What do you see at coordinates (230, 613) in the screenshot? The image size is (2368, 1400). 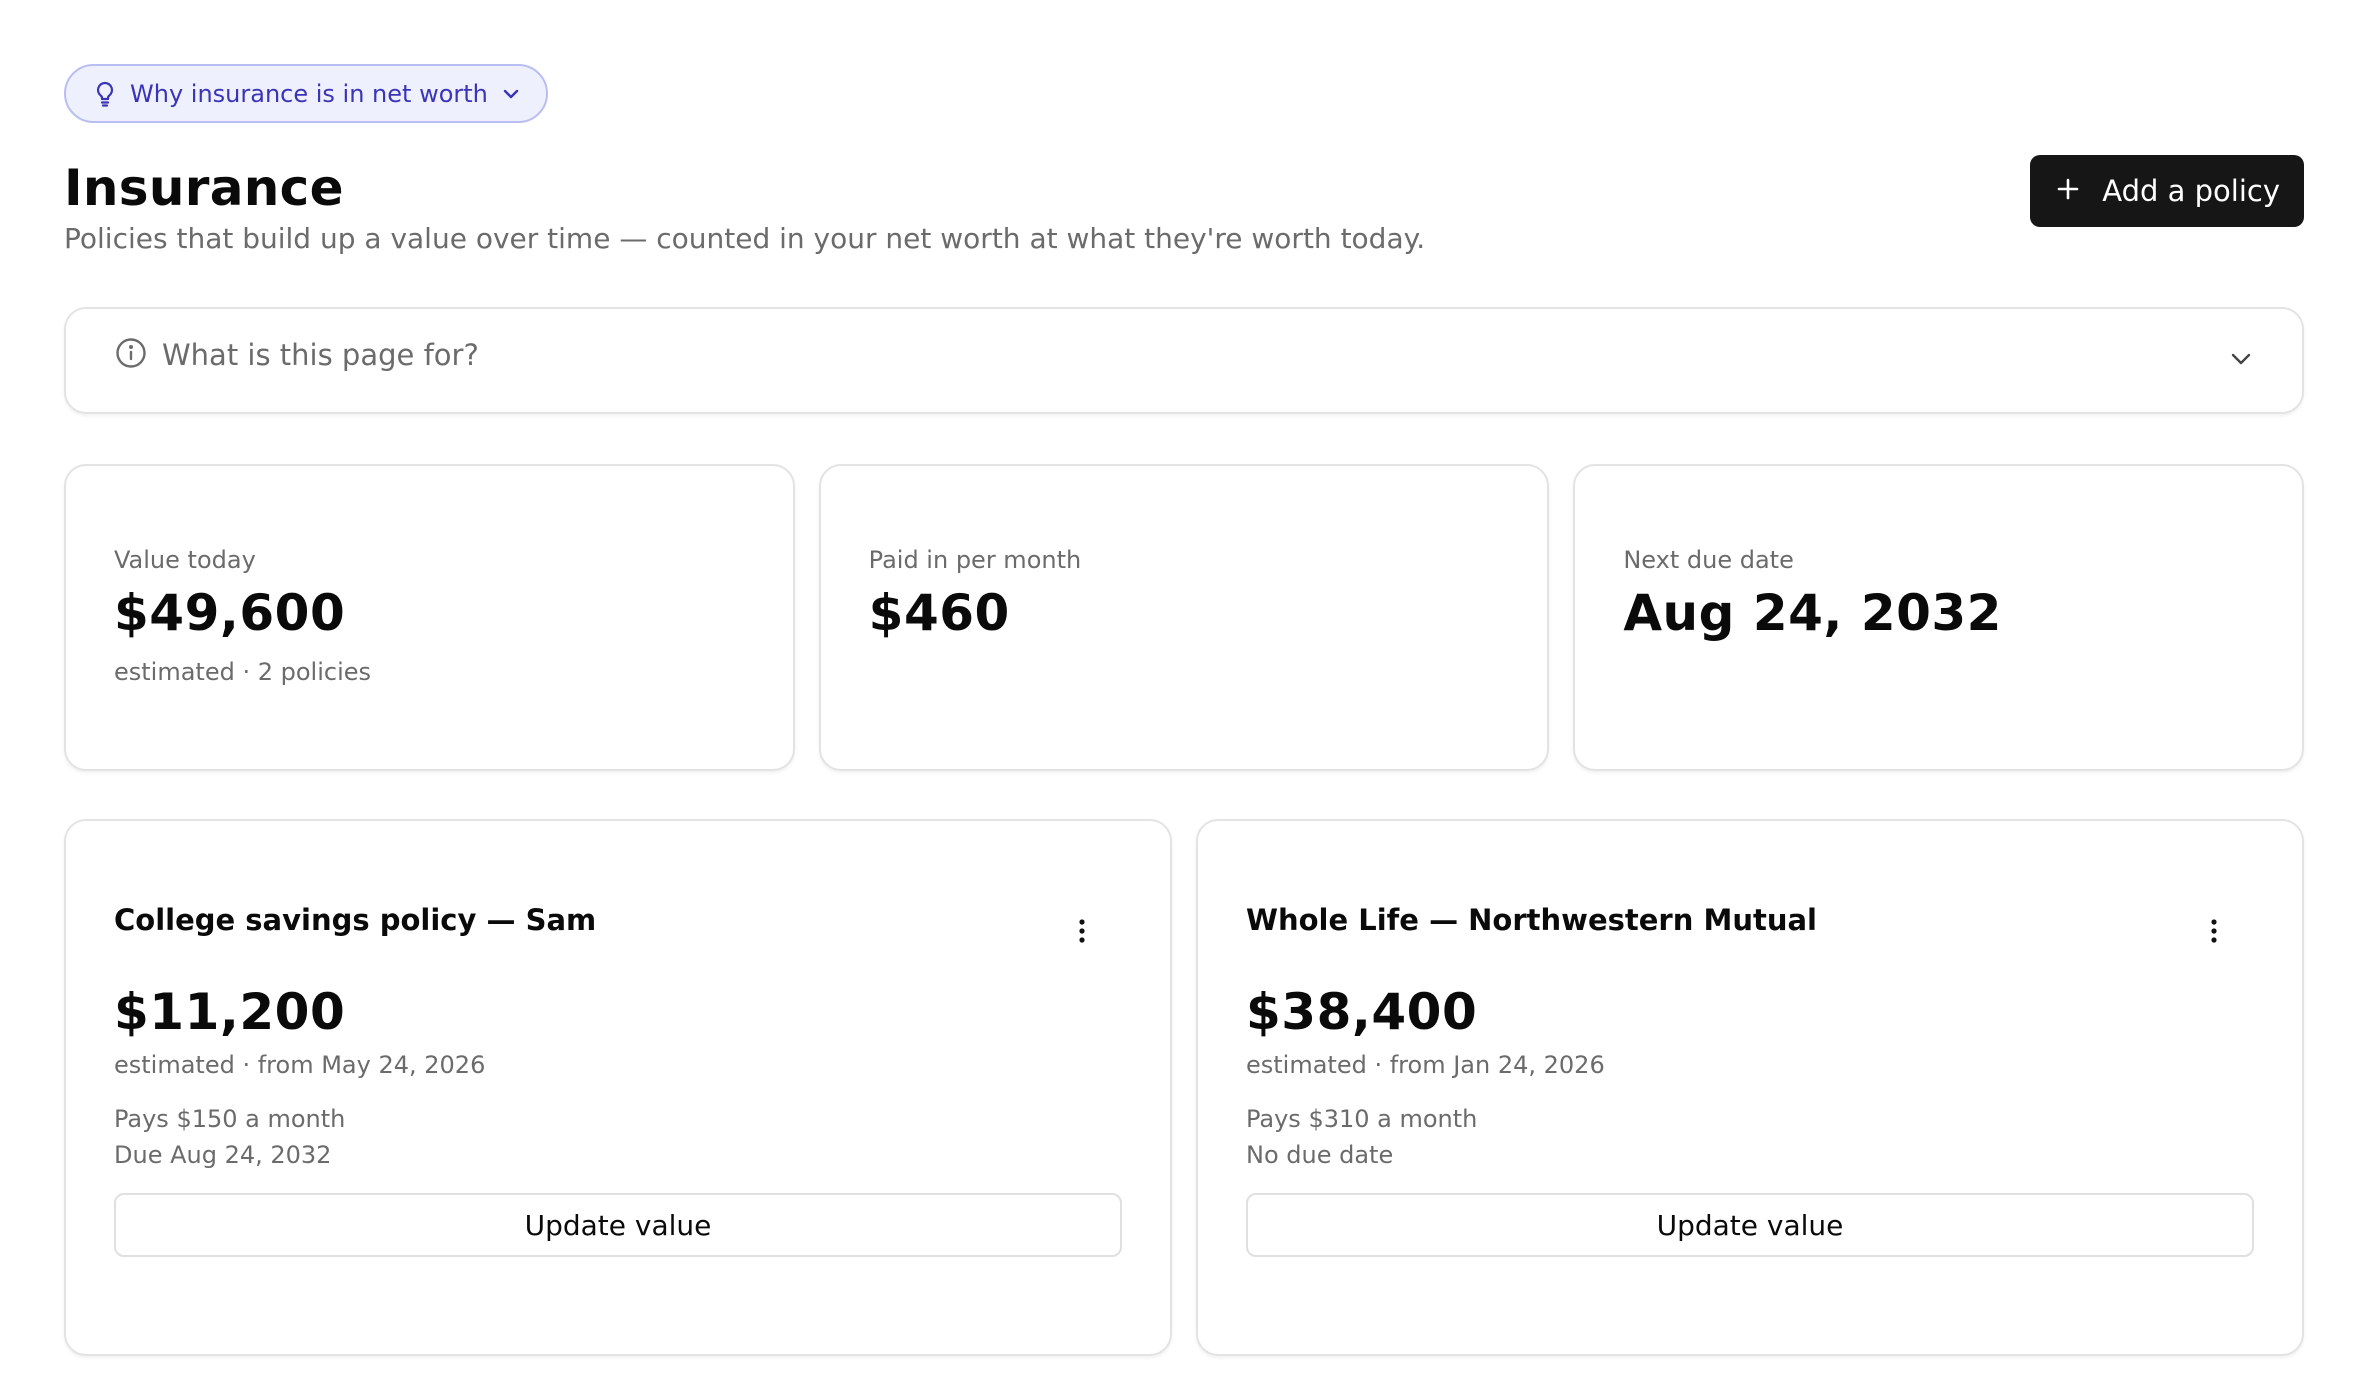 I see `stat-value: $49,600` at bounding box center [230, 613].